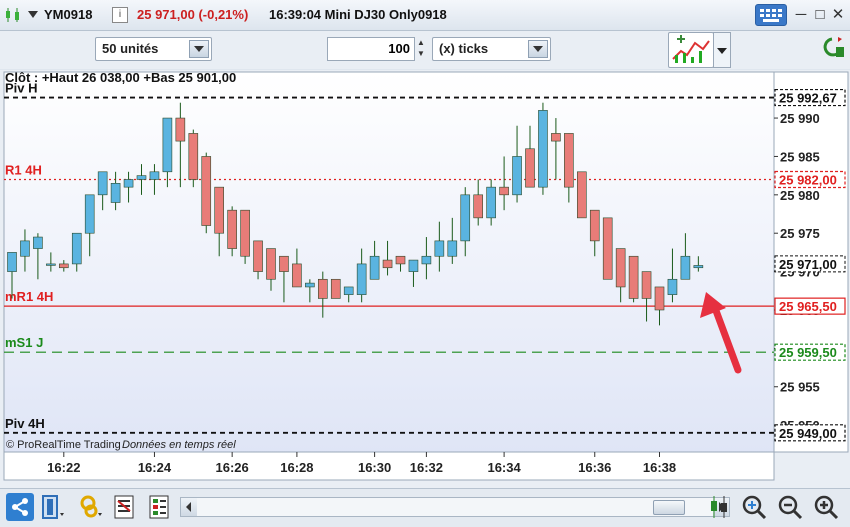  Describe the element at coordinates (92, 507) in the screenshot. I see `indicator-icon` at that location.